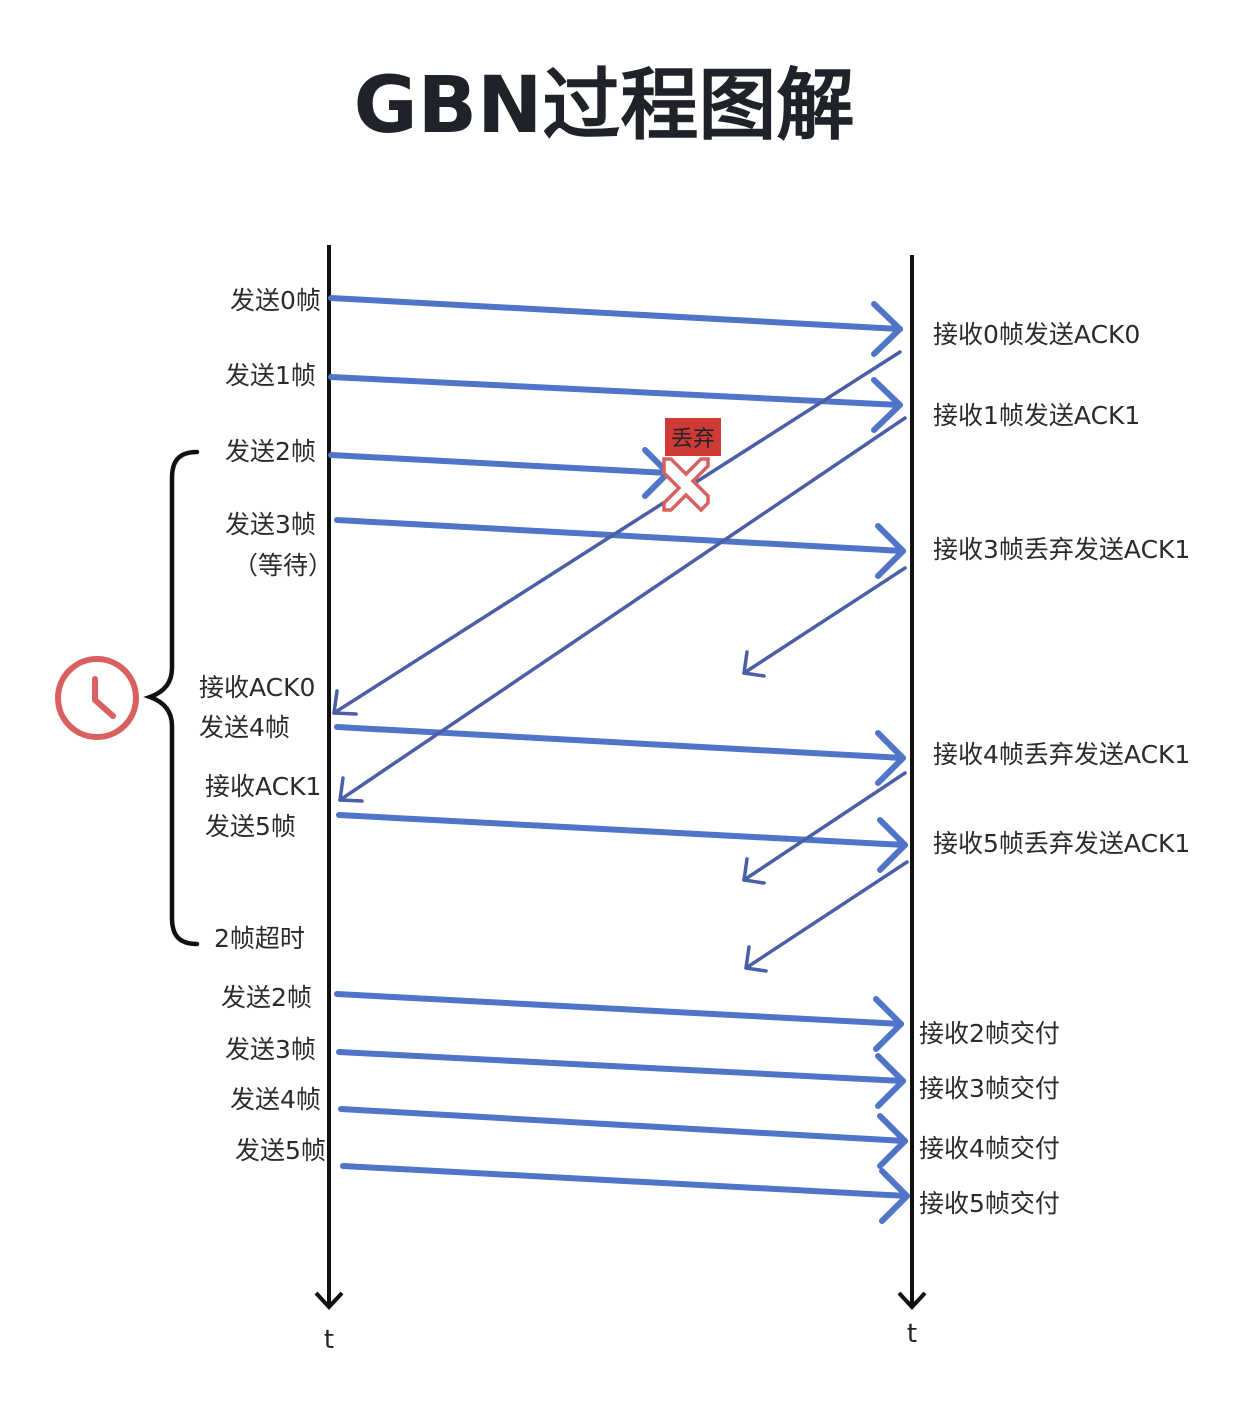  I want to click on sender-label: 发送0帧, so click(275, 300).